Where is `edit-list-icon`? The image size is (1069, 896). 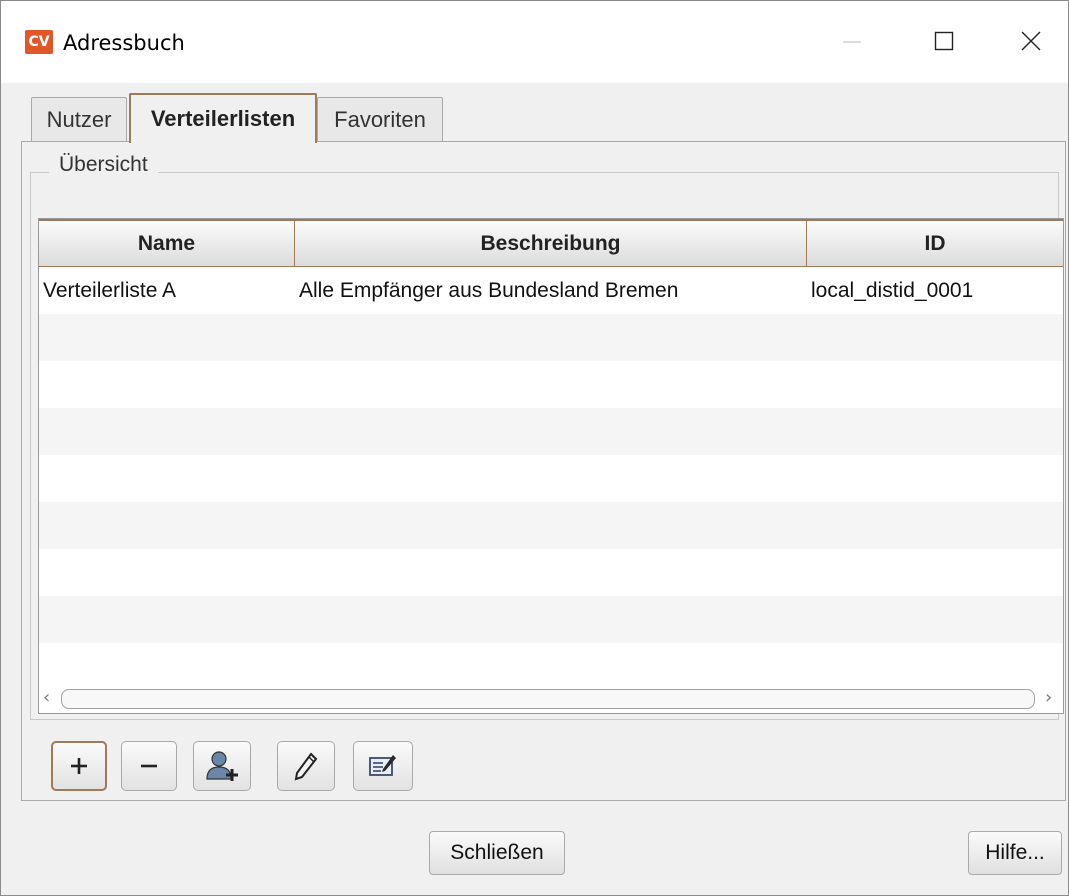
edit-list-icon is located at coordinates (382, 765).